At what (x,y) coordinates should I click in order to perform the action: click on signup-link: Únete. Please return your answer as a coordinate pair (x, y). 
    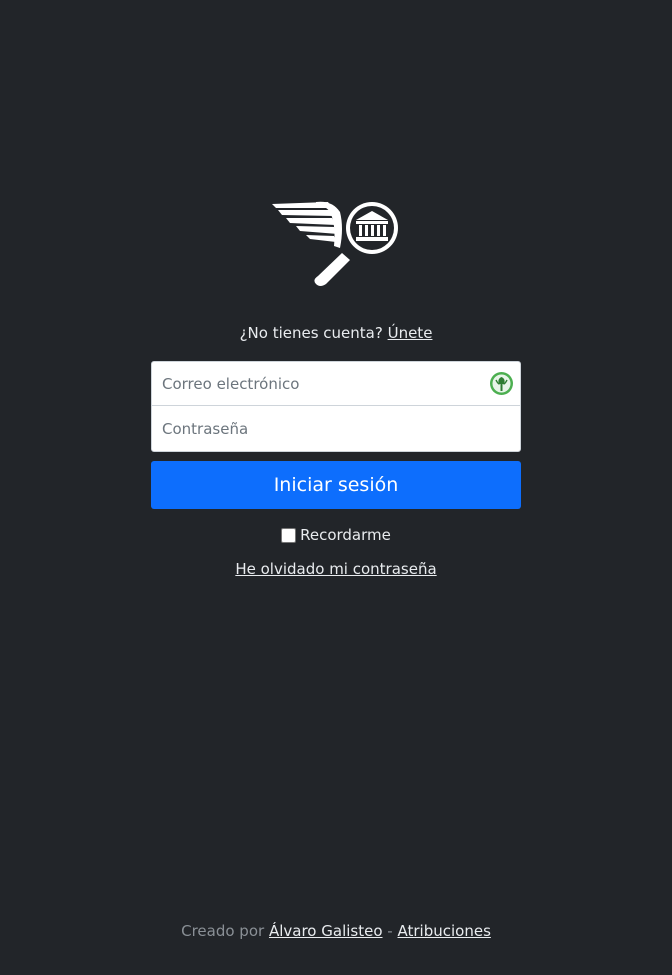
    Looking at the image, I should click on (410, 333).